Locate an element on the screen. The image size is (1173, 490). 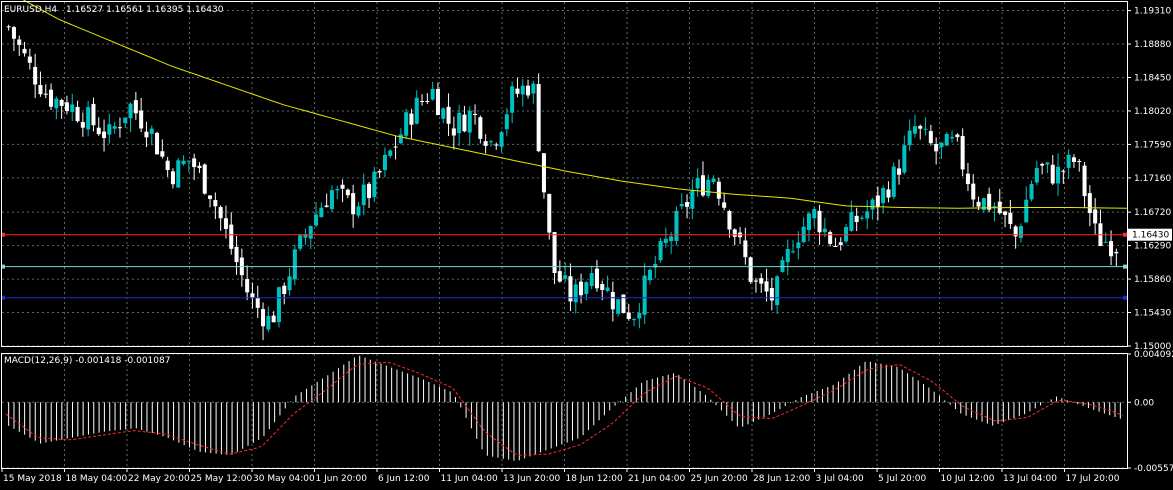
x-tick-label: 3 Jul 04:00 is located at coordinates (840, 479).